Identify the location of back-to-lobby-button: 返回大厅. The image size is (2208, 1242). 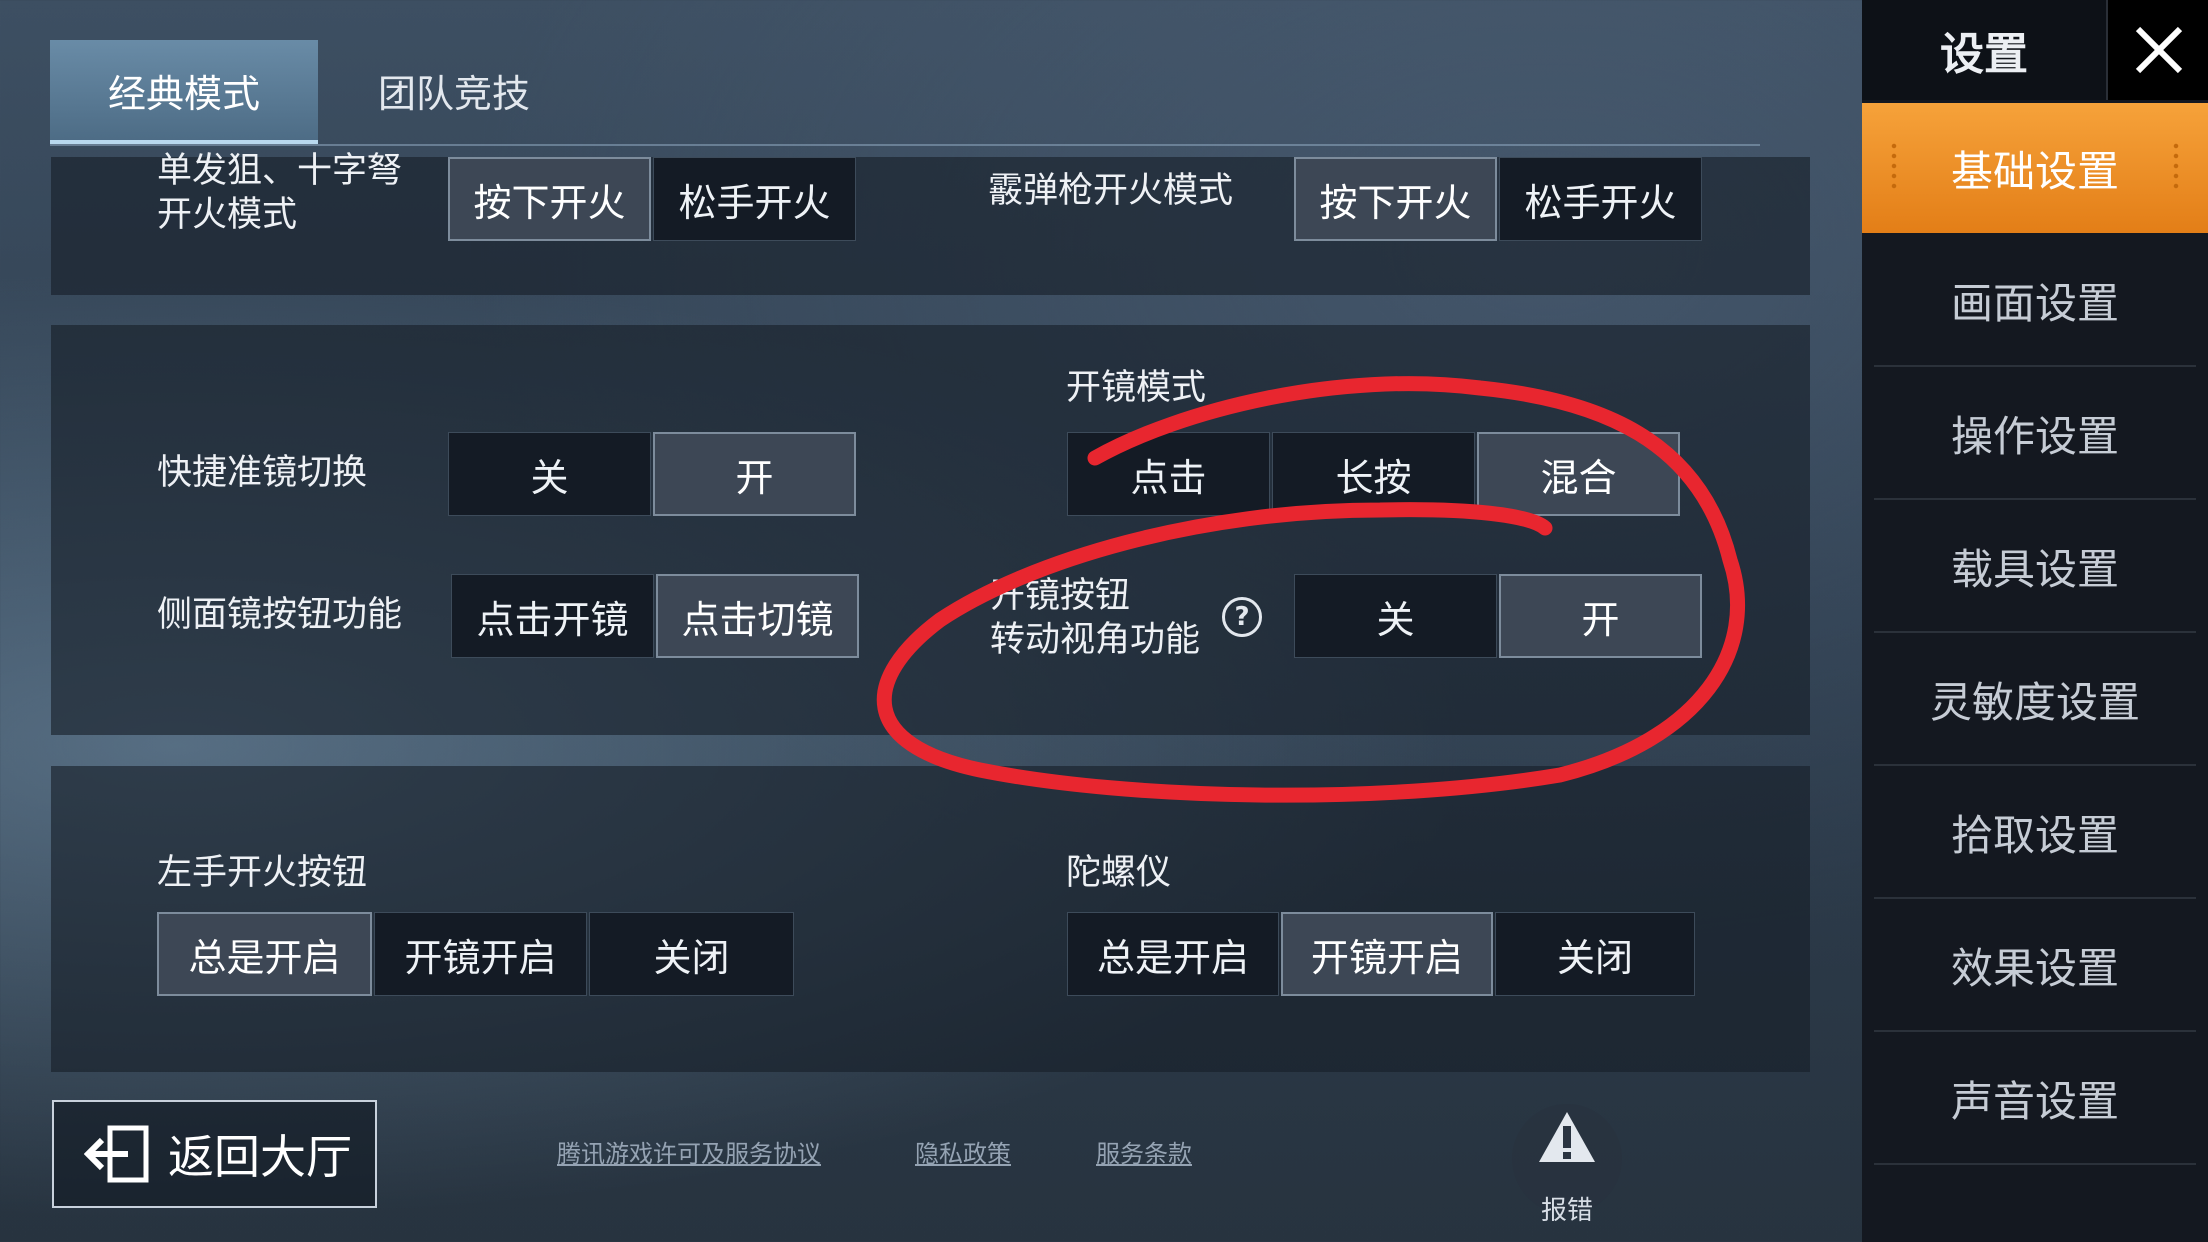
(214, 1154).